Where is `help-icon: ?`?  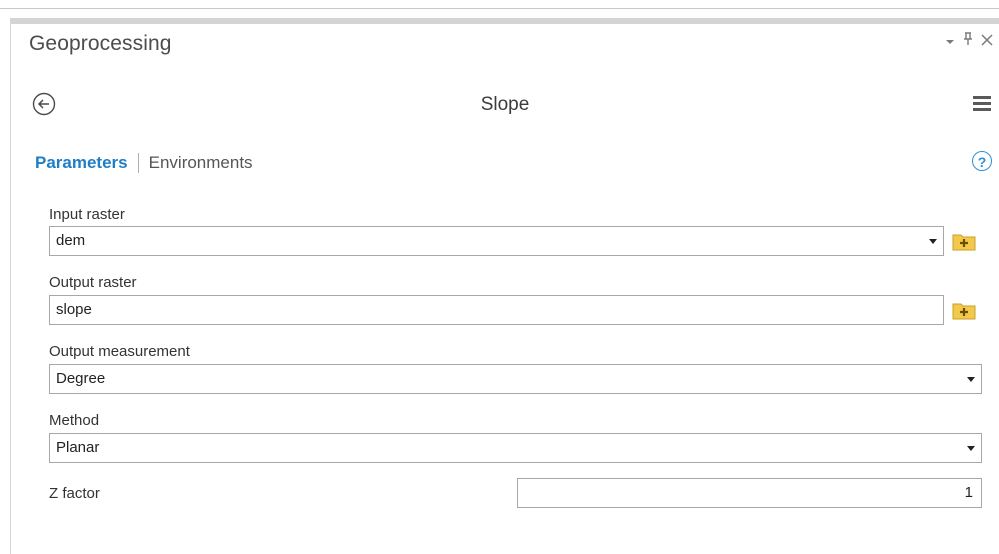
help-icon: ? is located at coordinates (982, 161).